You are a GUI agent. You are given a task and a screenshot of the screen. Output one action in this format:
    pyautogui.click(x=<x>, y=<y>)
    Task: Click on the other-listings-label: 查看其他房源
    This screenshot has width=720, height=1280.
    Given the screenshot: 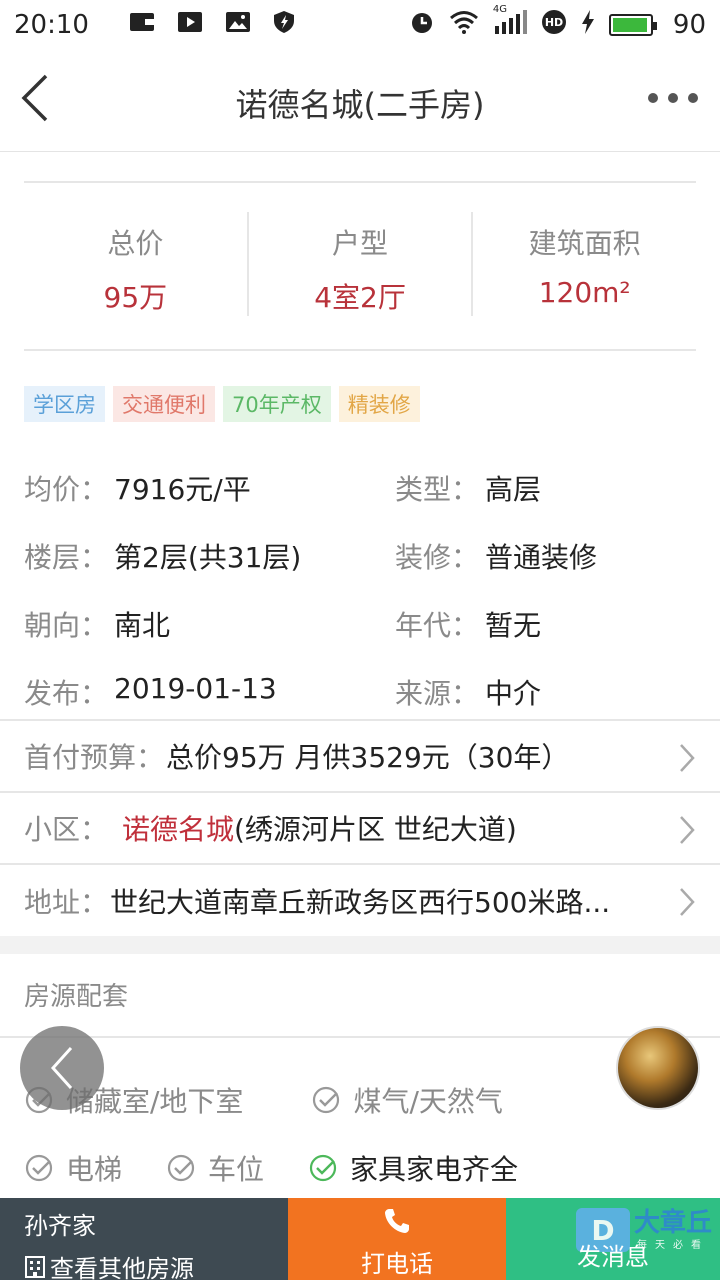 What is the action you would take?
    pyautogui.click(x=122, y=1267)
    